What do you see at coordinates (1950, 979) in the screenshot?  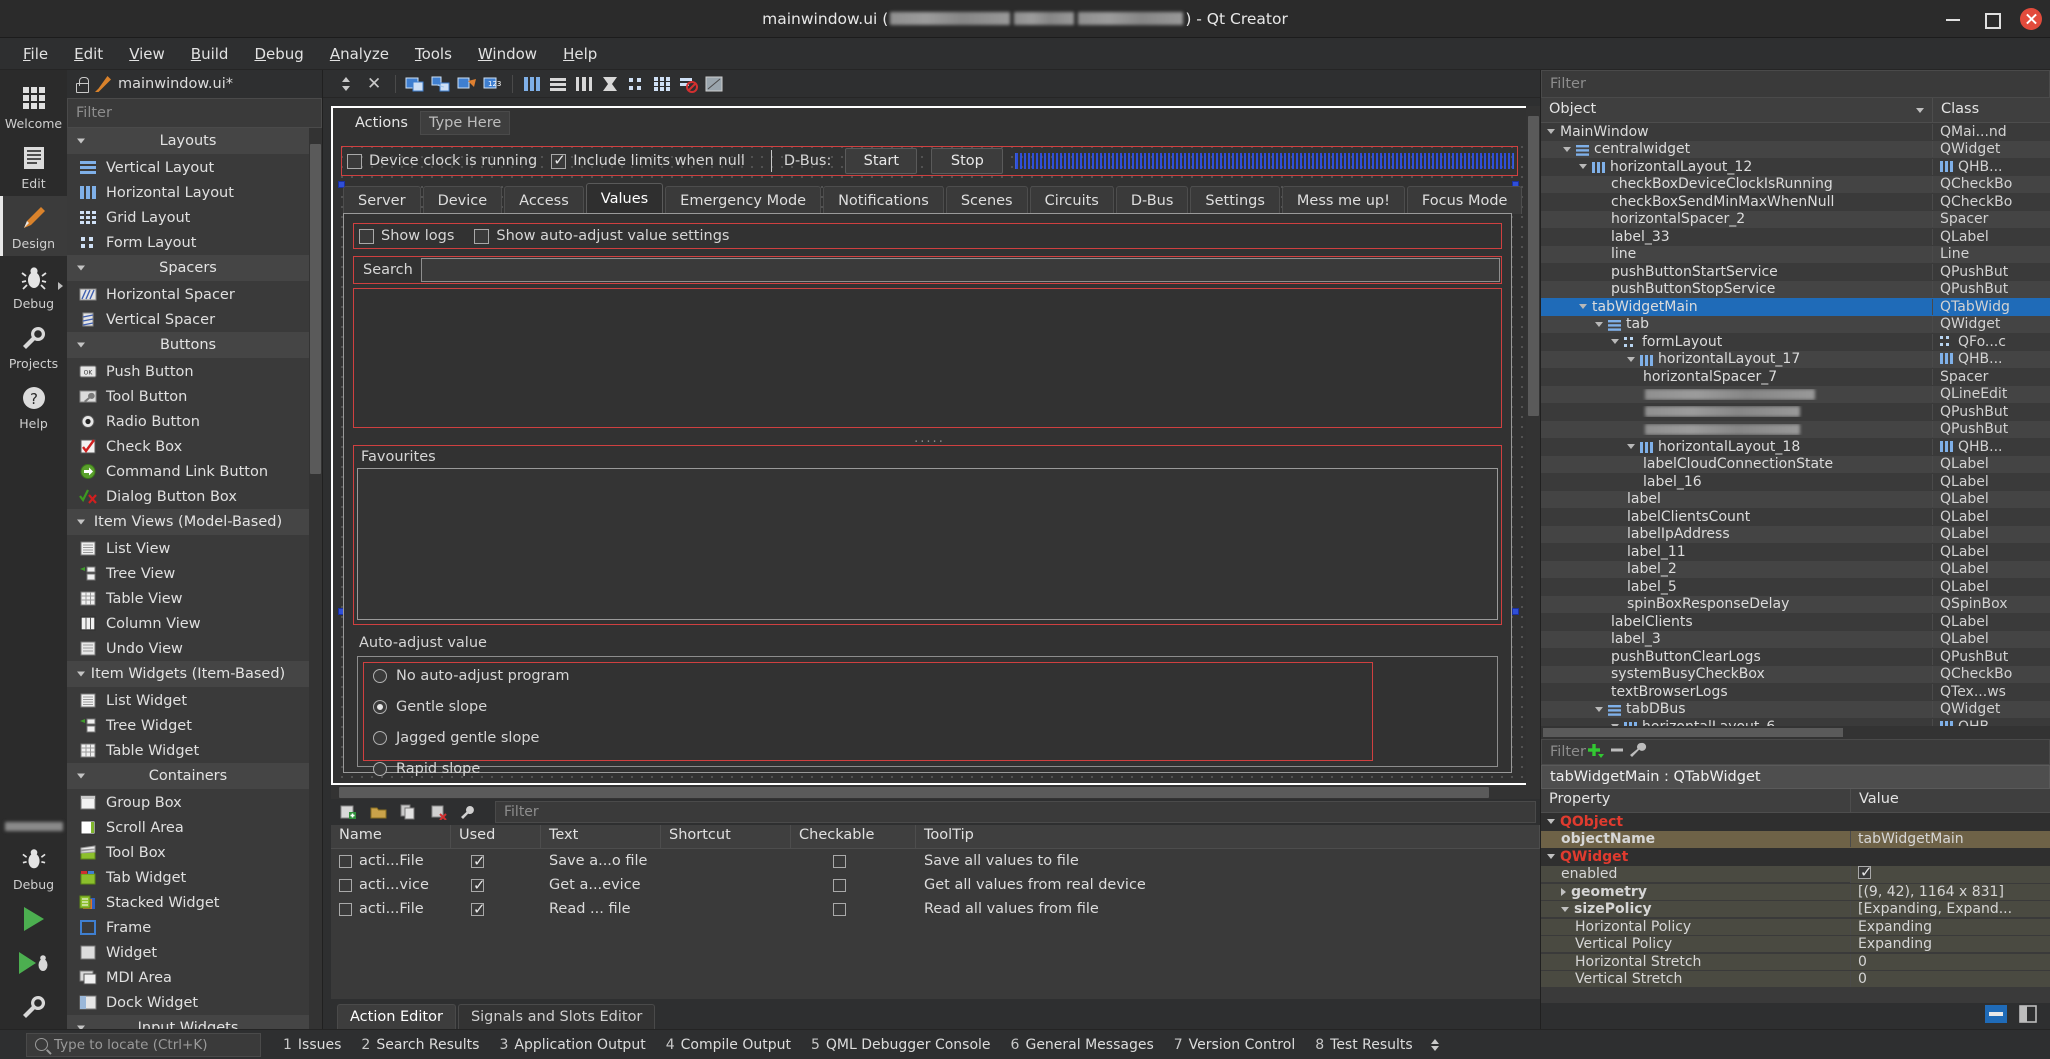 I see `property-value: 0` at bounding box center [1950, 979].